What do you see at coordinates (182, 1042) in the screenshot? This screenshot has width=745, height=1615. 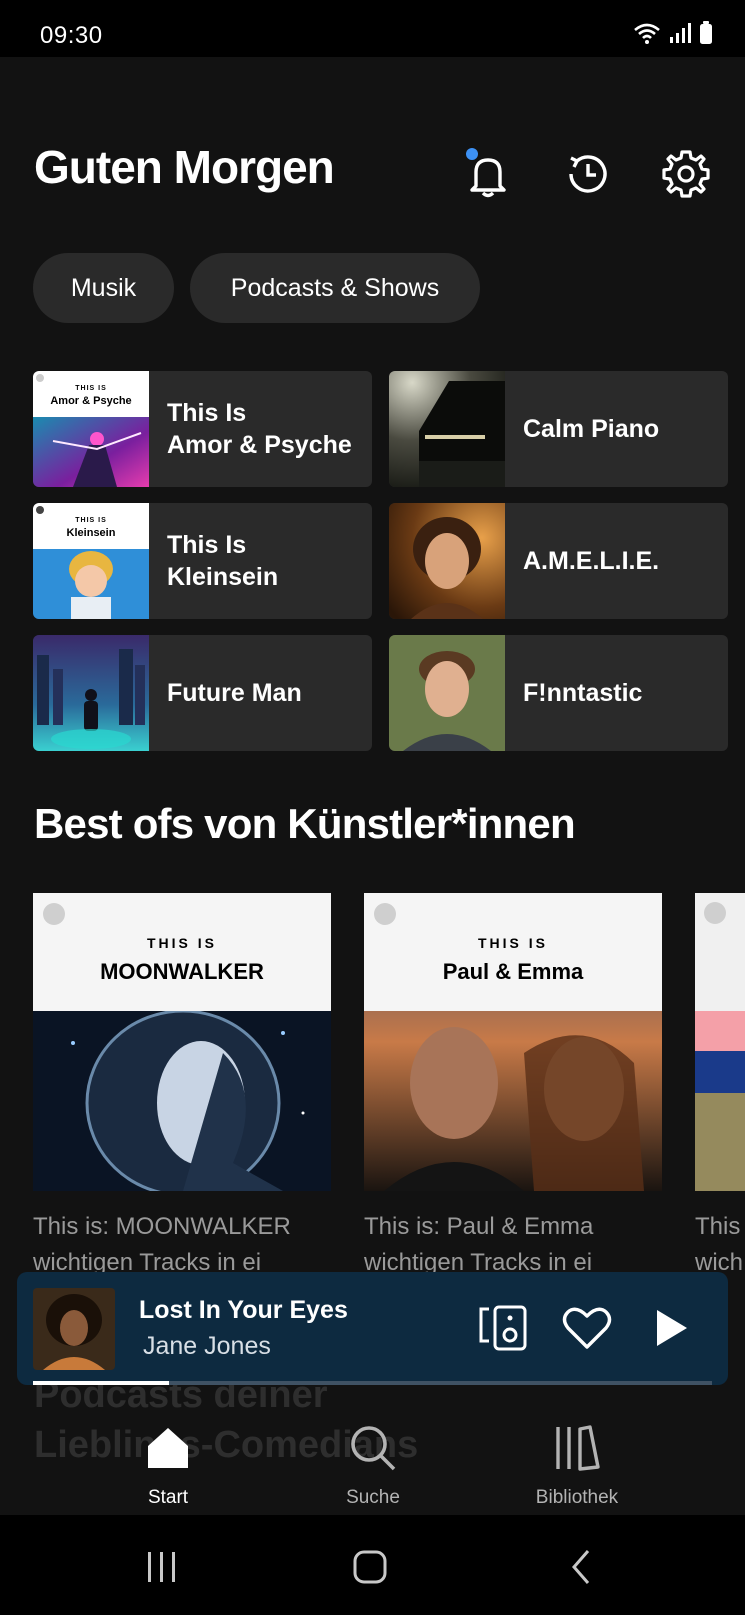 I see `cover-art: THIS IS MOONWALKER` at bounding box center [182, 1042].